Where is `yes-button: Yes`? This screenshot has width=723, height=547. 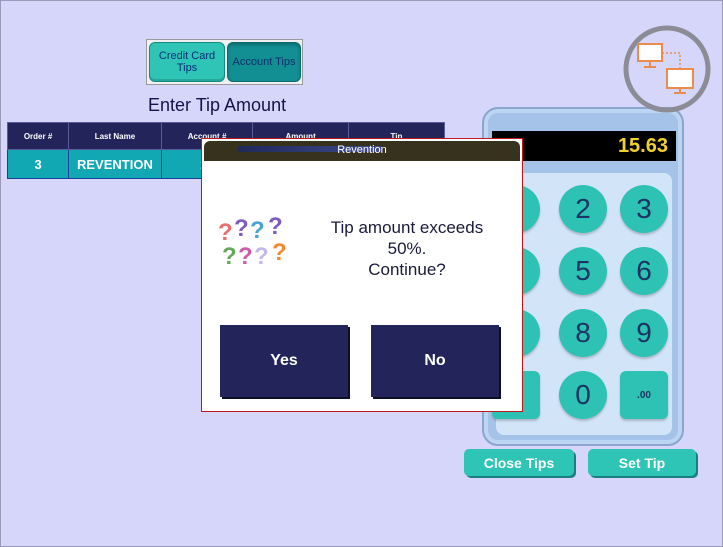
yes-button: Yes is located at coordinates (284, 361).